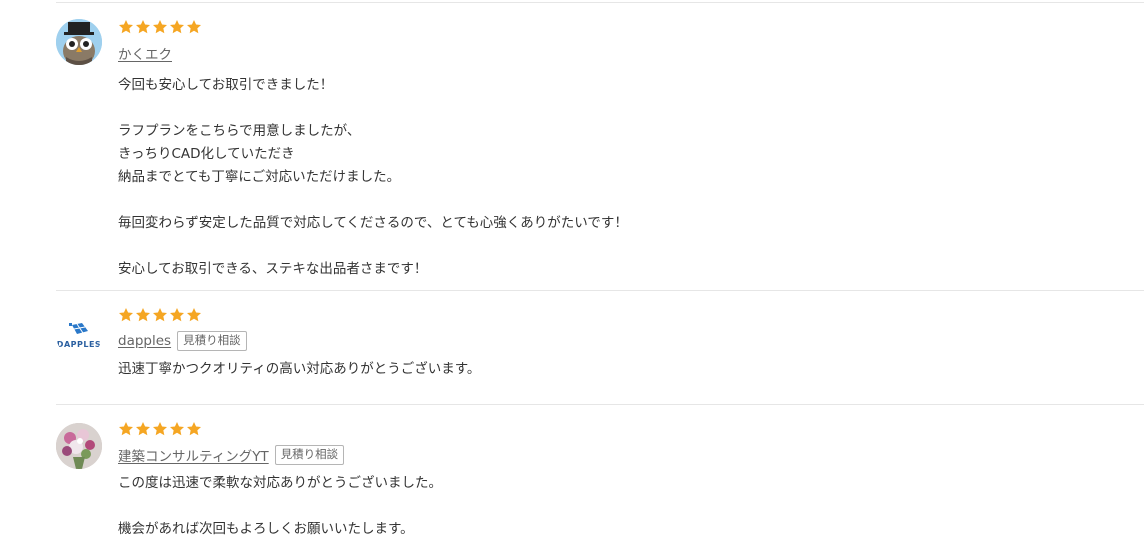 This screenshot has height=559, width=1144. Describe the element at coordinates (280, 483) in the screenshot. I see `review-text-line: この度は迅速で柔軟な対応ありがとうございました。` at that location.